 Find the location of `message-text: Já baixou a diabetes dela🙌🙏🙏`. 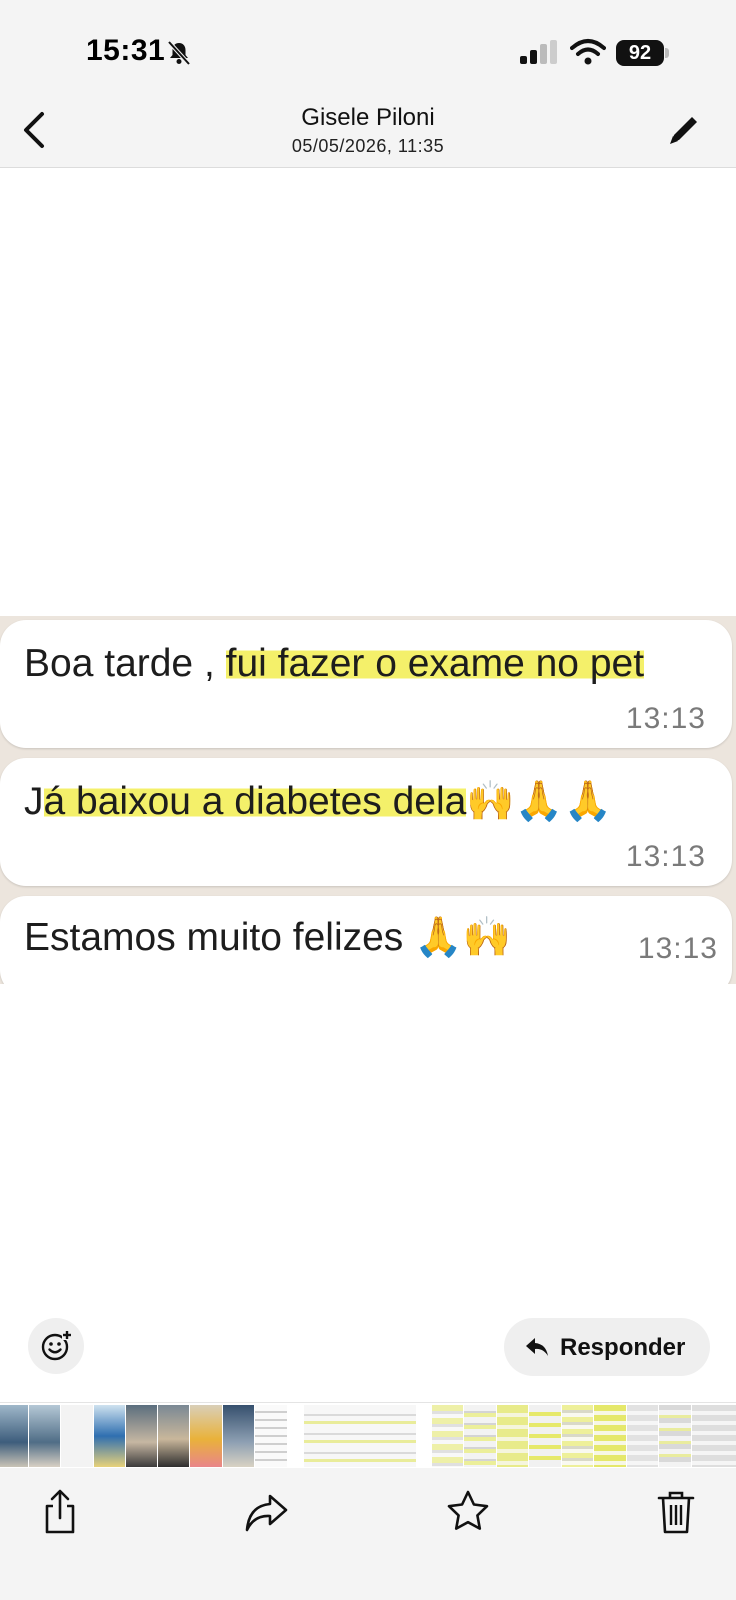

message-text: Já baixou a diabetes dela🙌🙏🙏 is located at coordinates (318, 801).